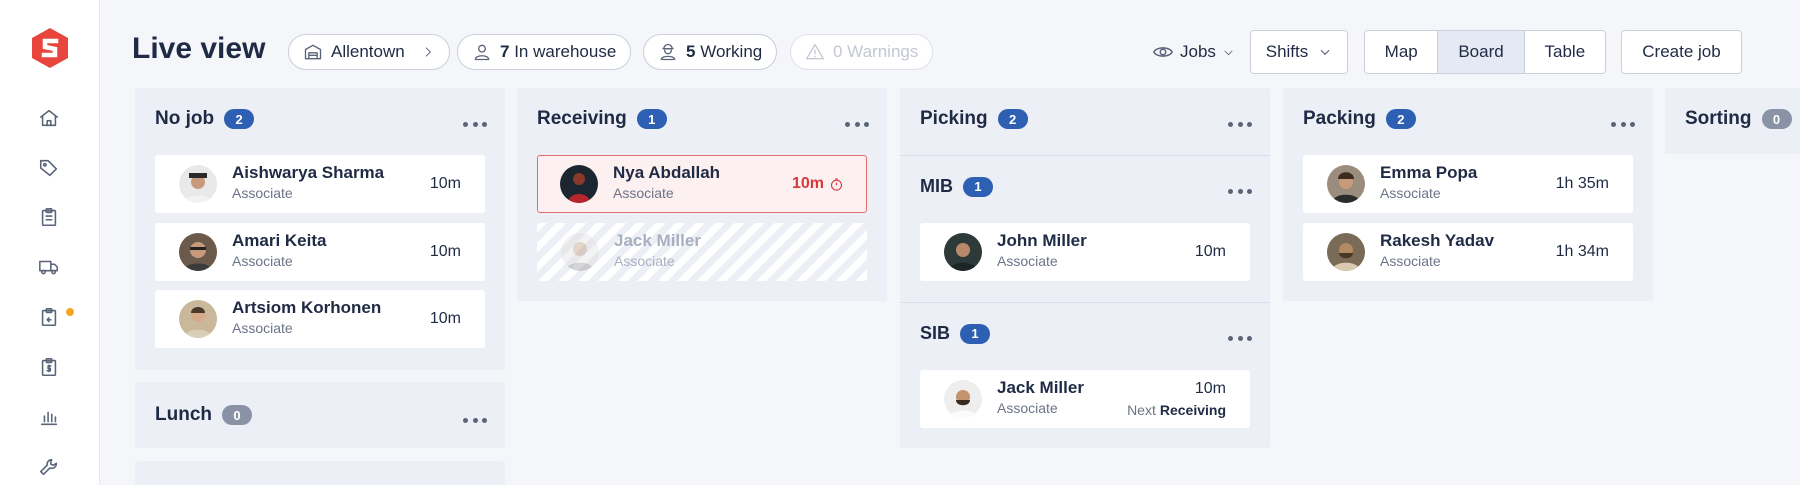  I want to click on worker-name: Amari Keita, so click(279, 240).